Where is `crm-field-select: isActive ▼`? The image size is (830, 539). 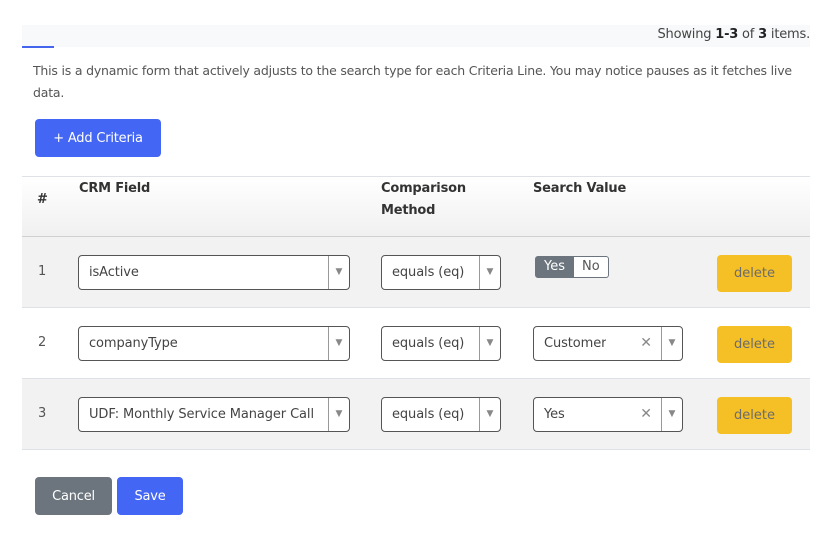 crm-field-select: isActive ▼ is located at coordinates (214, 272).